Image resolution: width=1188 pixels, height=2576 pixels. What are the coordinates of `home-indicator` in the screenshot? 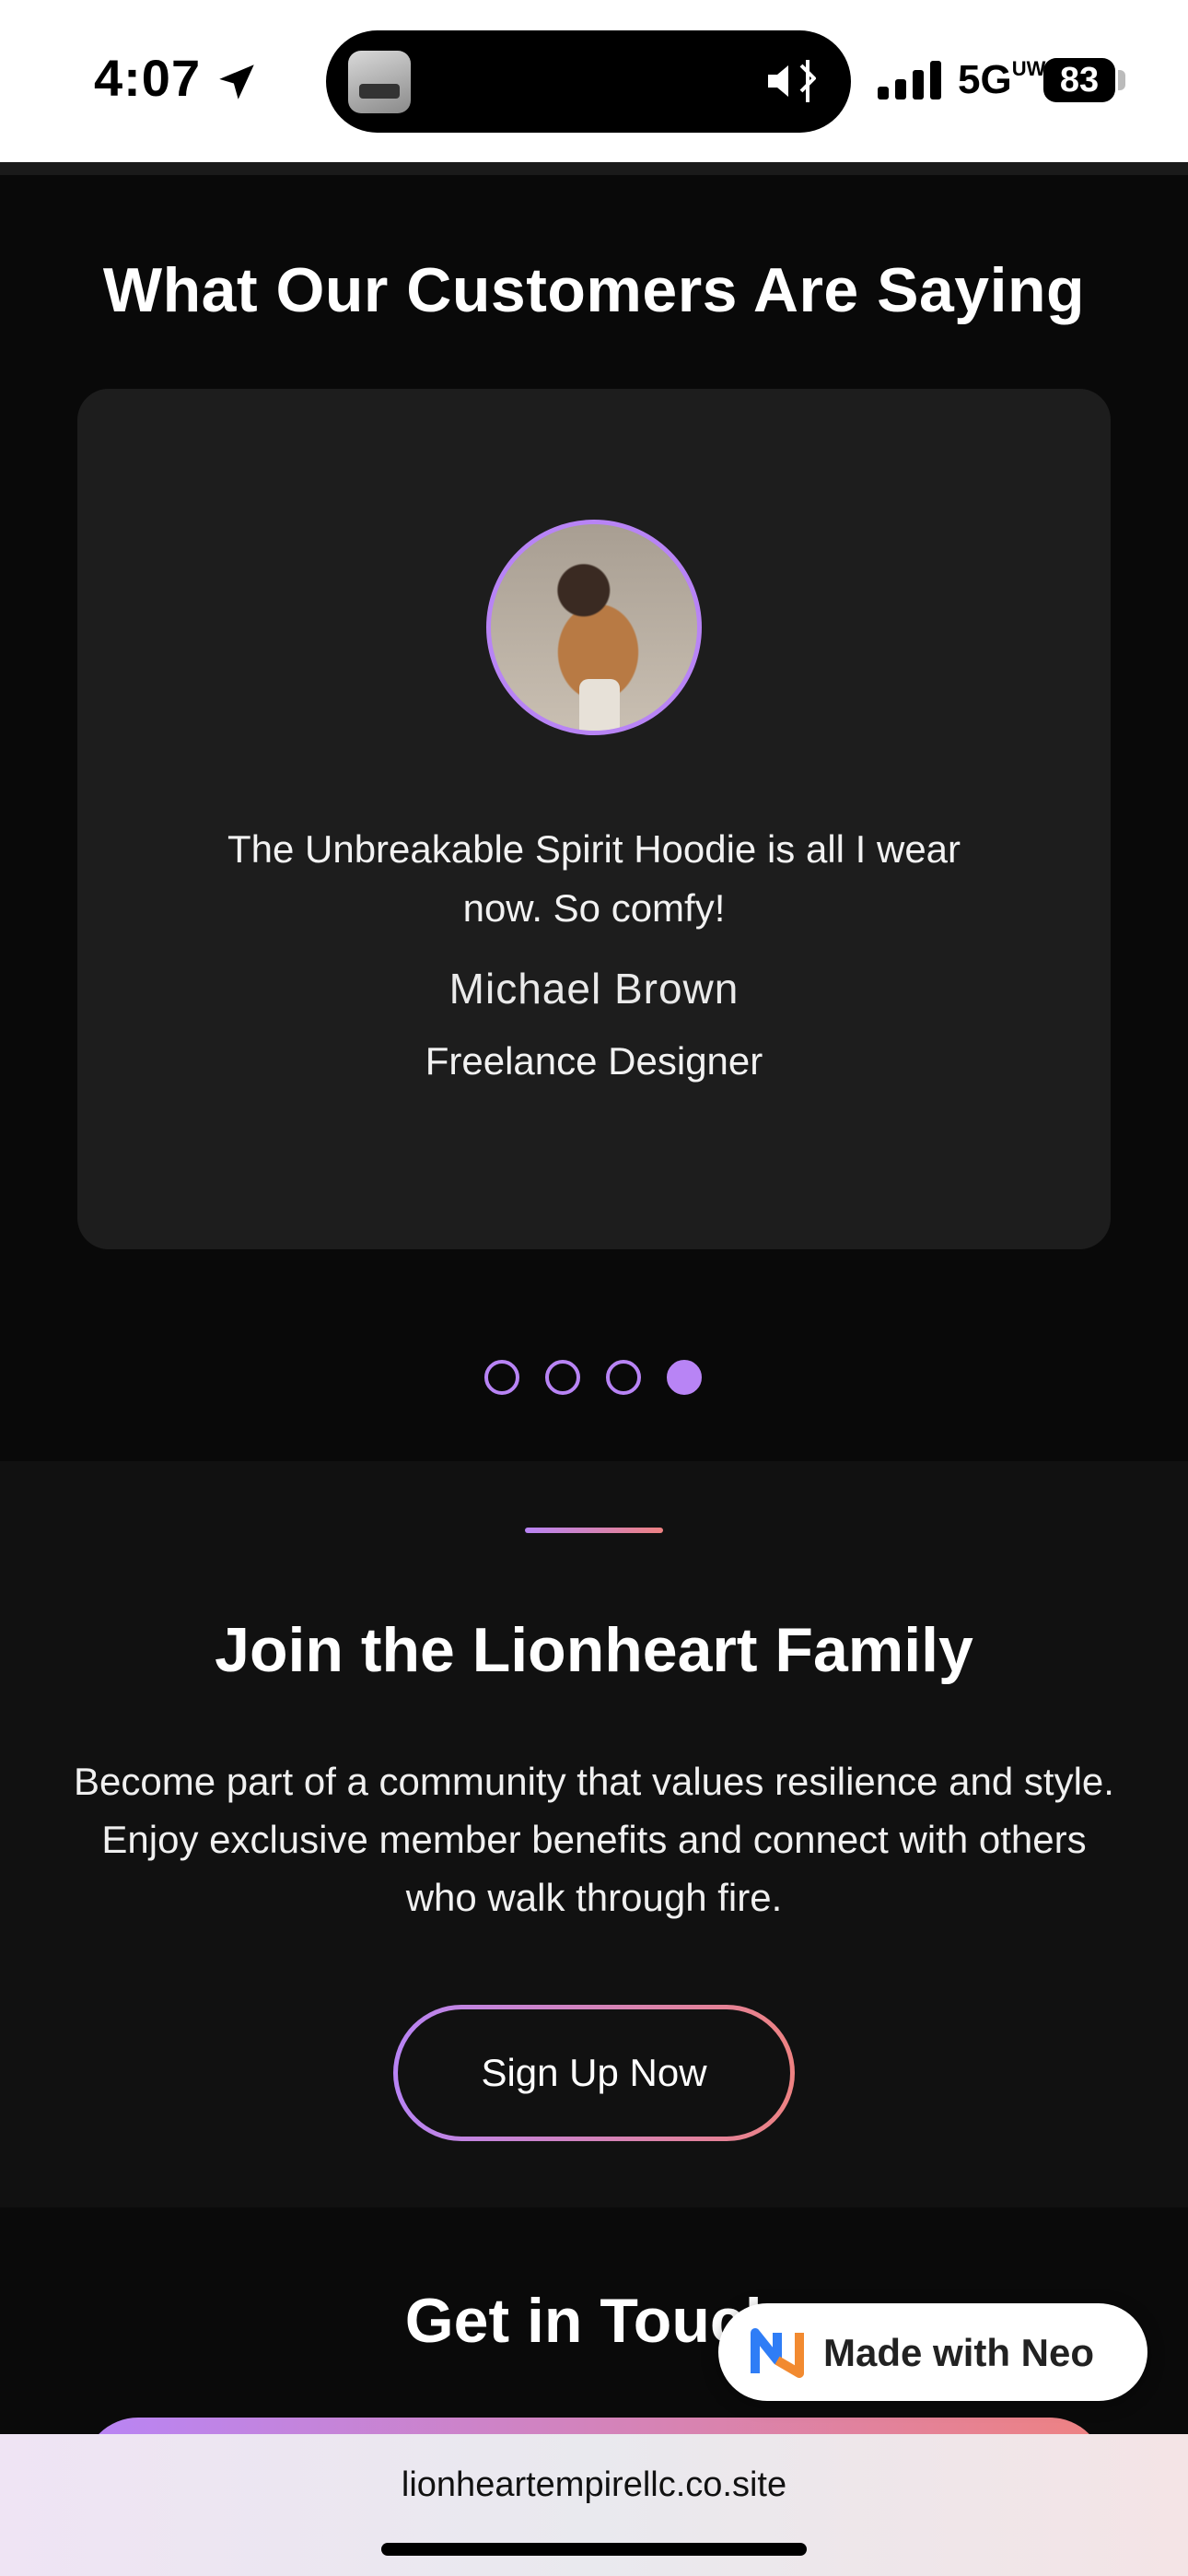 It's located at (594, 2549).